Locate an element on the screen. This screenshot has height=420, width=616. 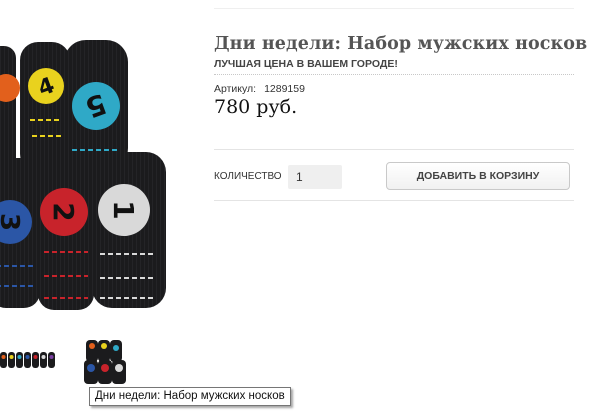
purchase-top-divider is located at coordinates (394, 149).